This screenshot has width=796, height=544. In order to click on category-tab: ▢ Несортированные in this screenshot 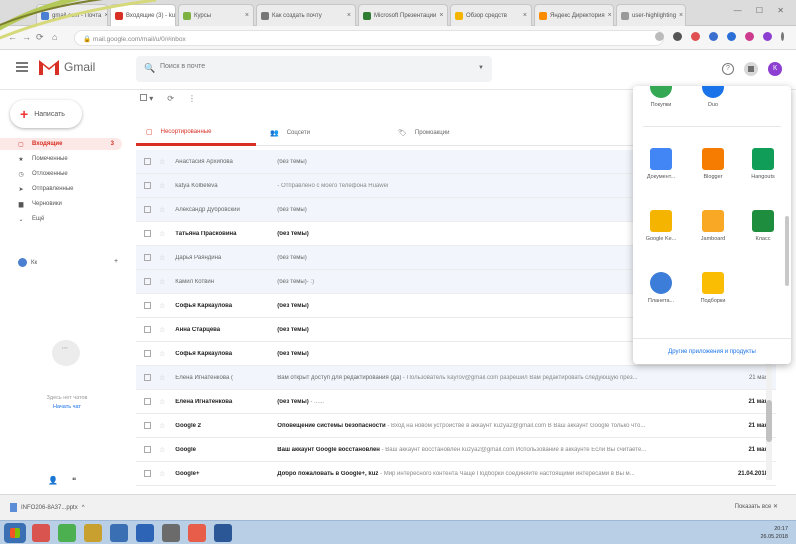, I will do `click(196, 133)`.